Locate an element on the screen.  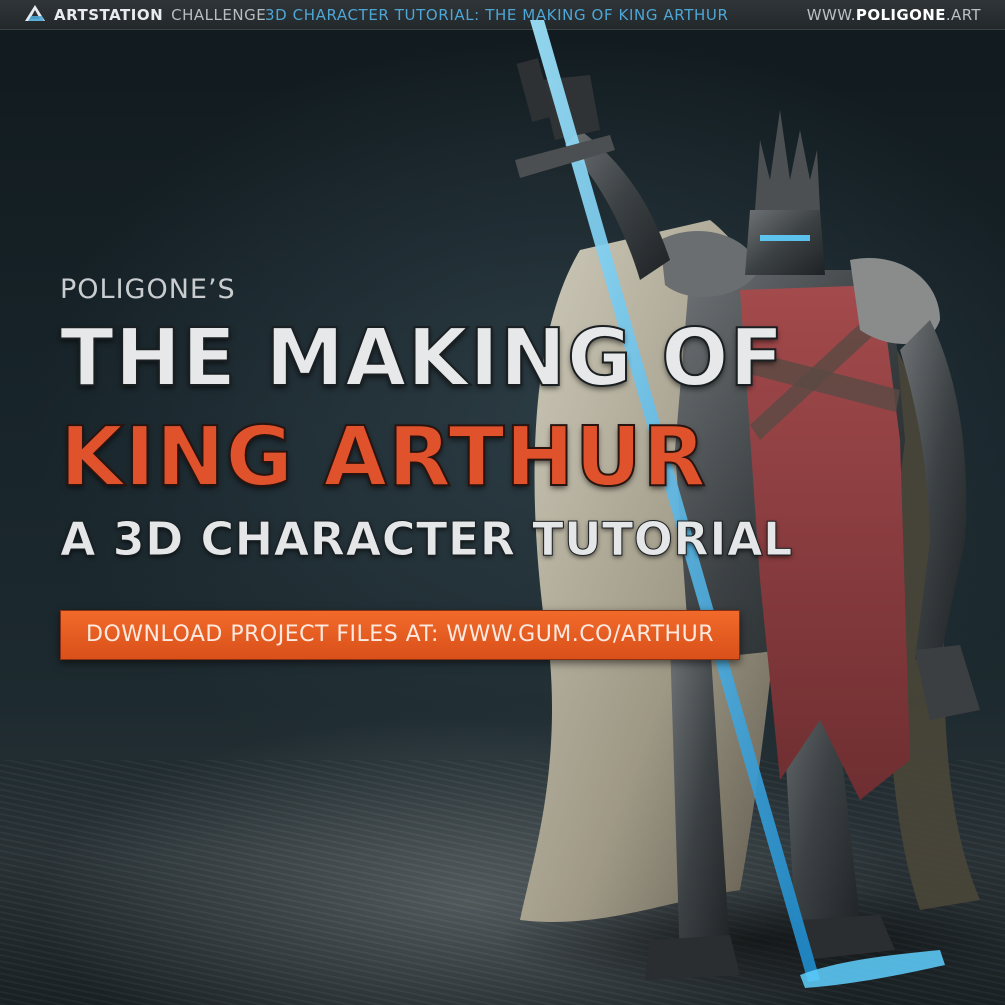
title-line-king-arthur: KING ARTHUR is located at coordinates (383, 457).